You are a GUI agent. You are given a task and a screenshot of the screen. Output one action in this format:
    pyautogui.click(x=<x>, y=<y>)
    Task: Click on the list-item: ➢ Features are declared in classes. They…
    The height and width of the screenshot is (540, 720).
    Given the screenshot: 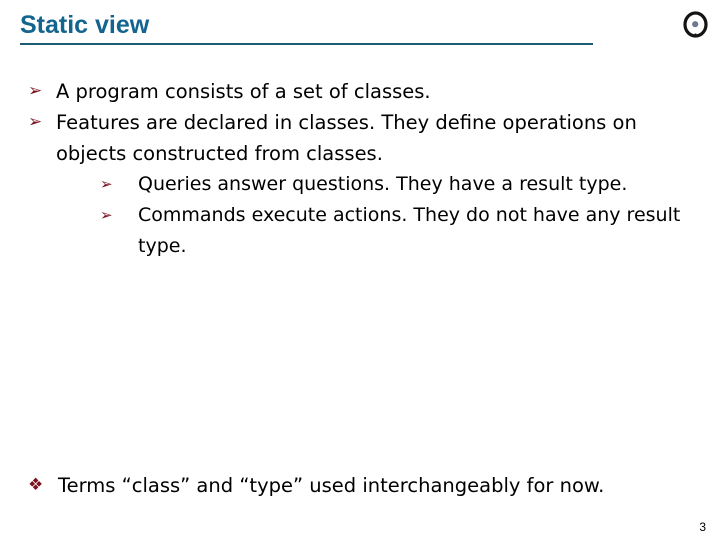 What is the action you would take?
    pyautogui.click(x=358, y=138)
    